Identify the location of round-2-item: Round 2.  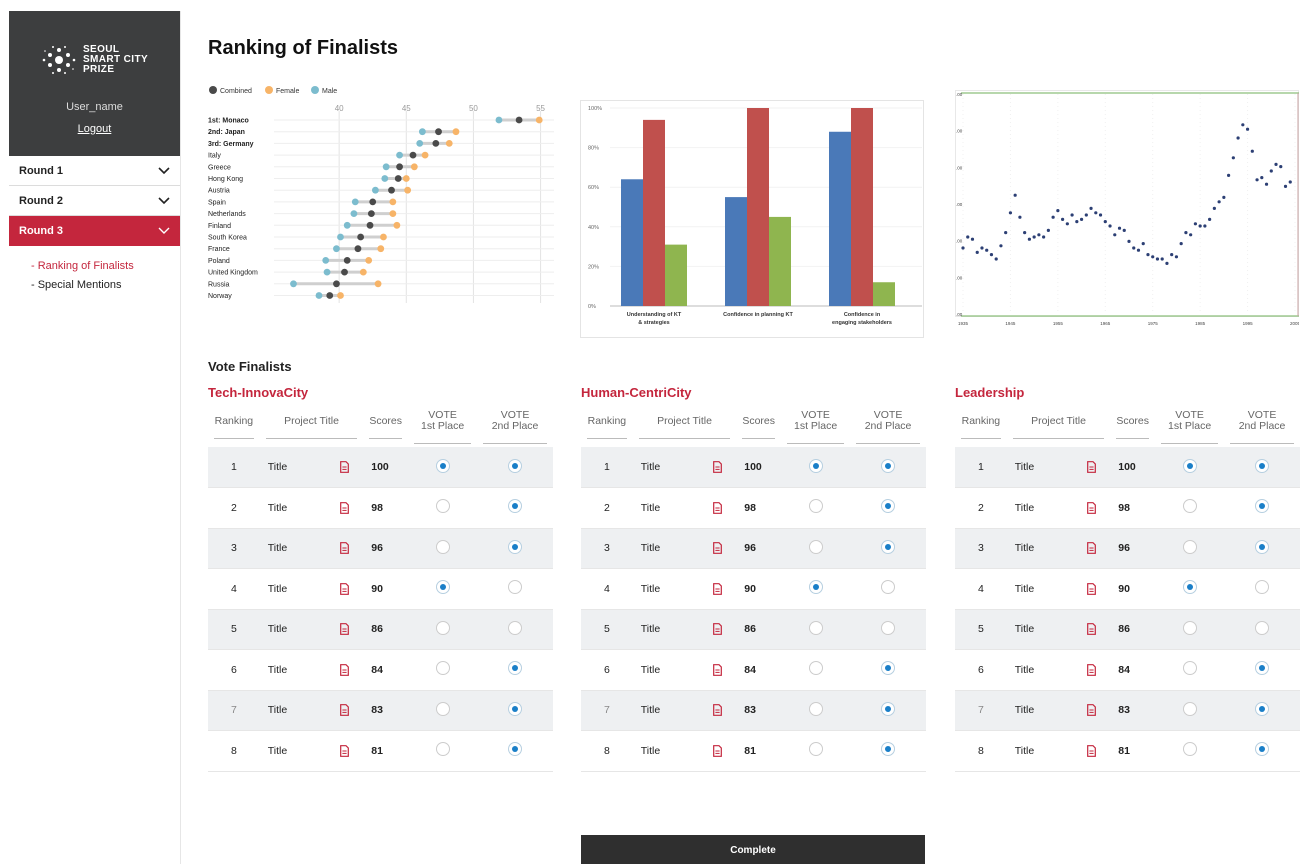
(94, 201).